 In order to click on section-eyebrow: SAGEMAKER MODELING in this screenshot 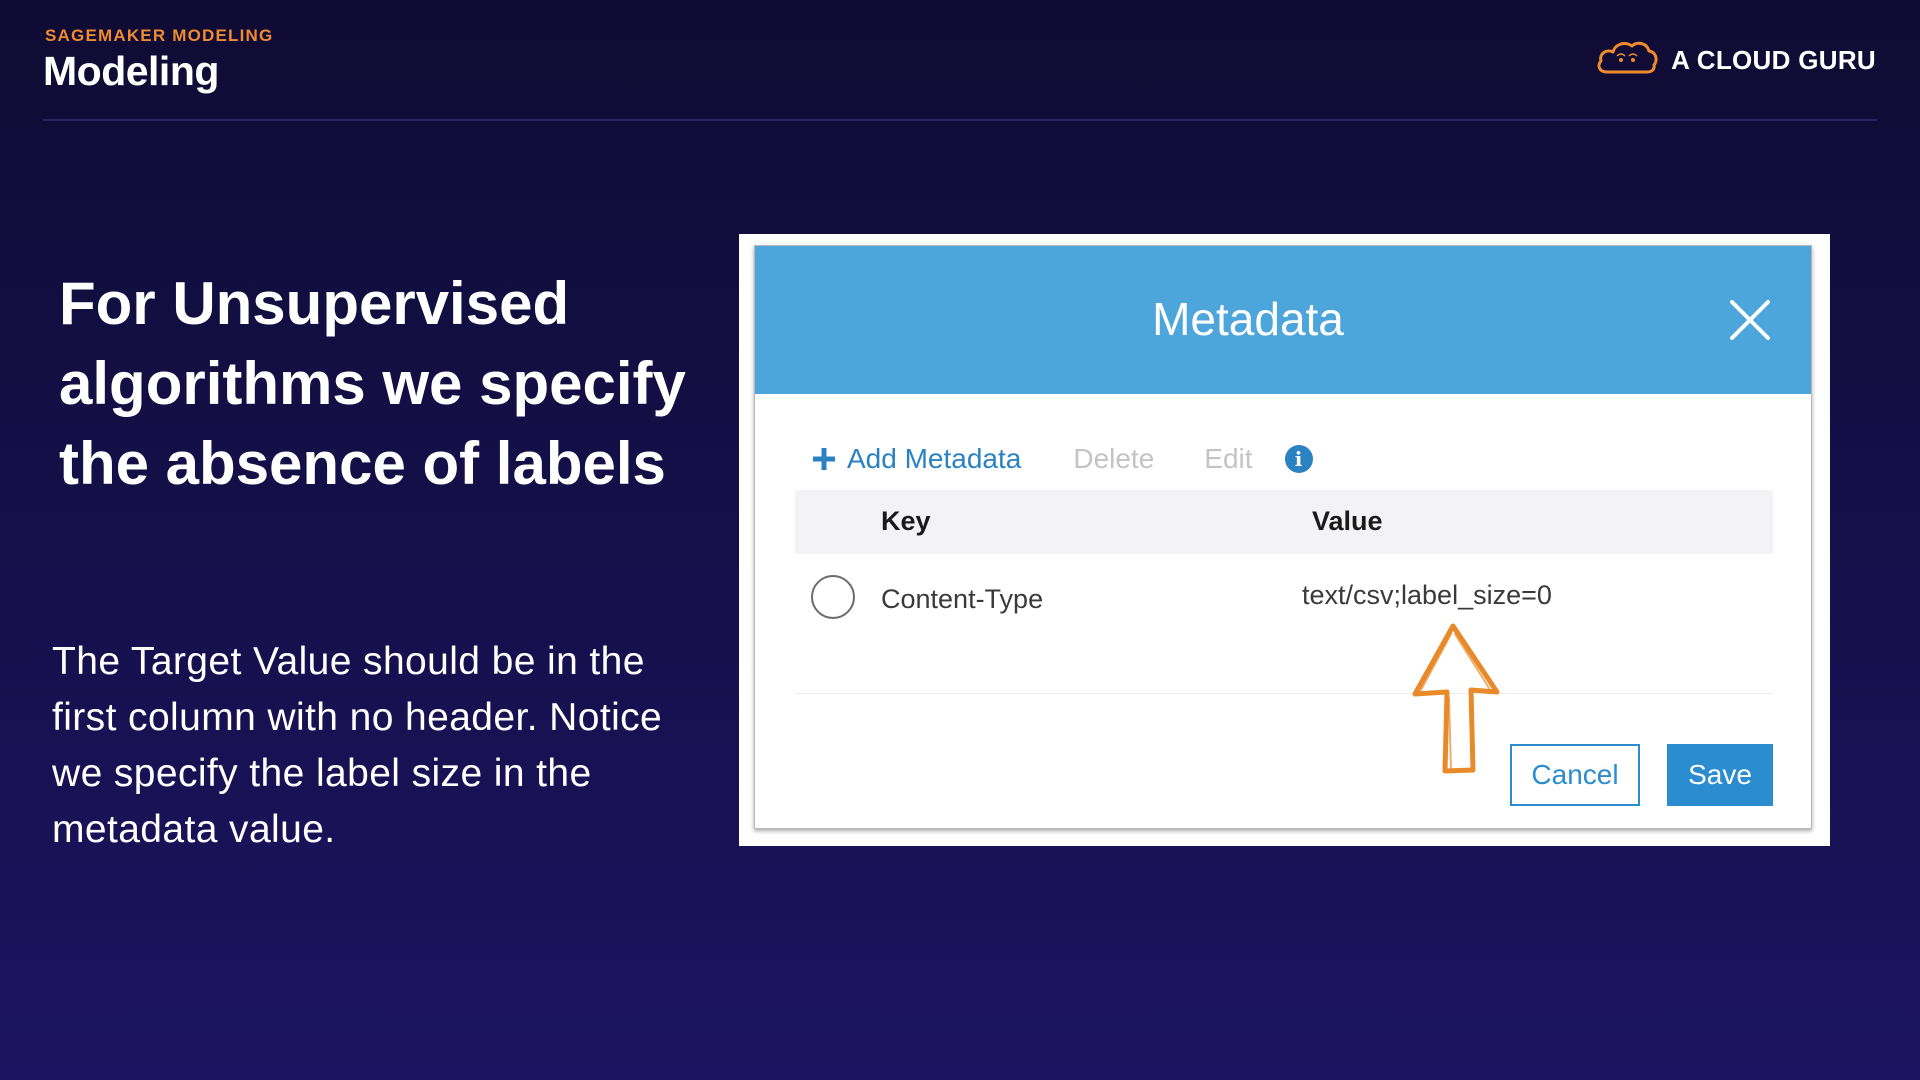, I will do `click(159, 35)`.